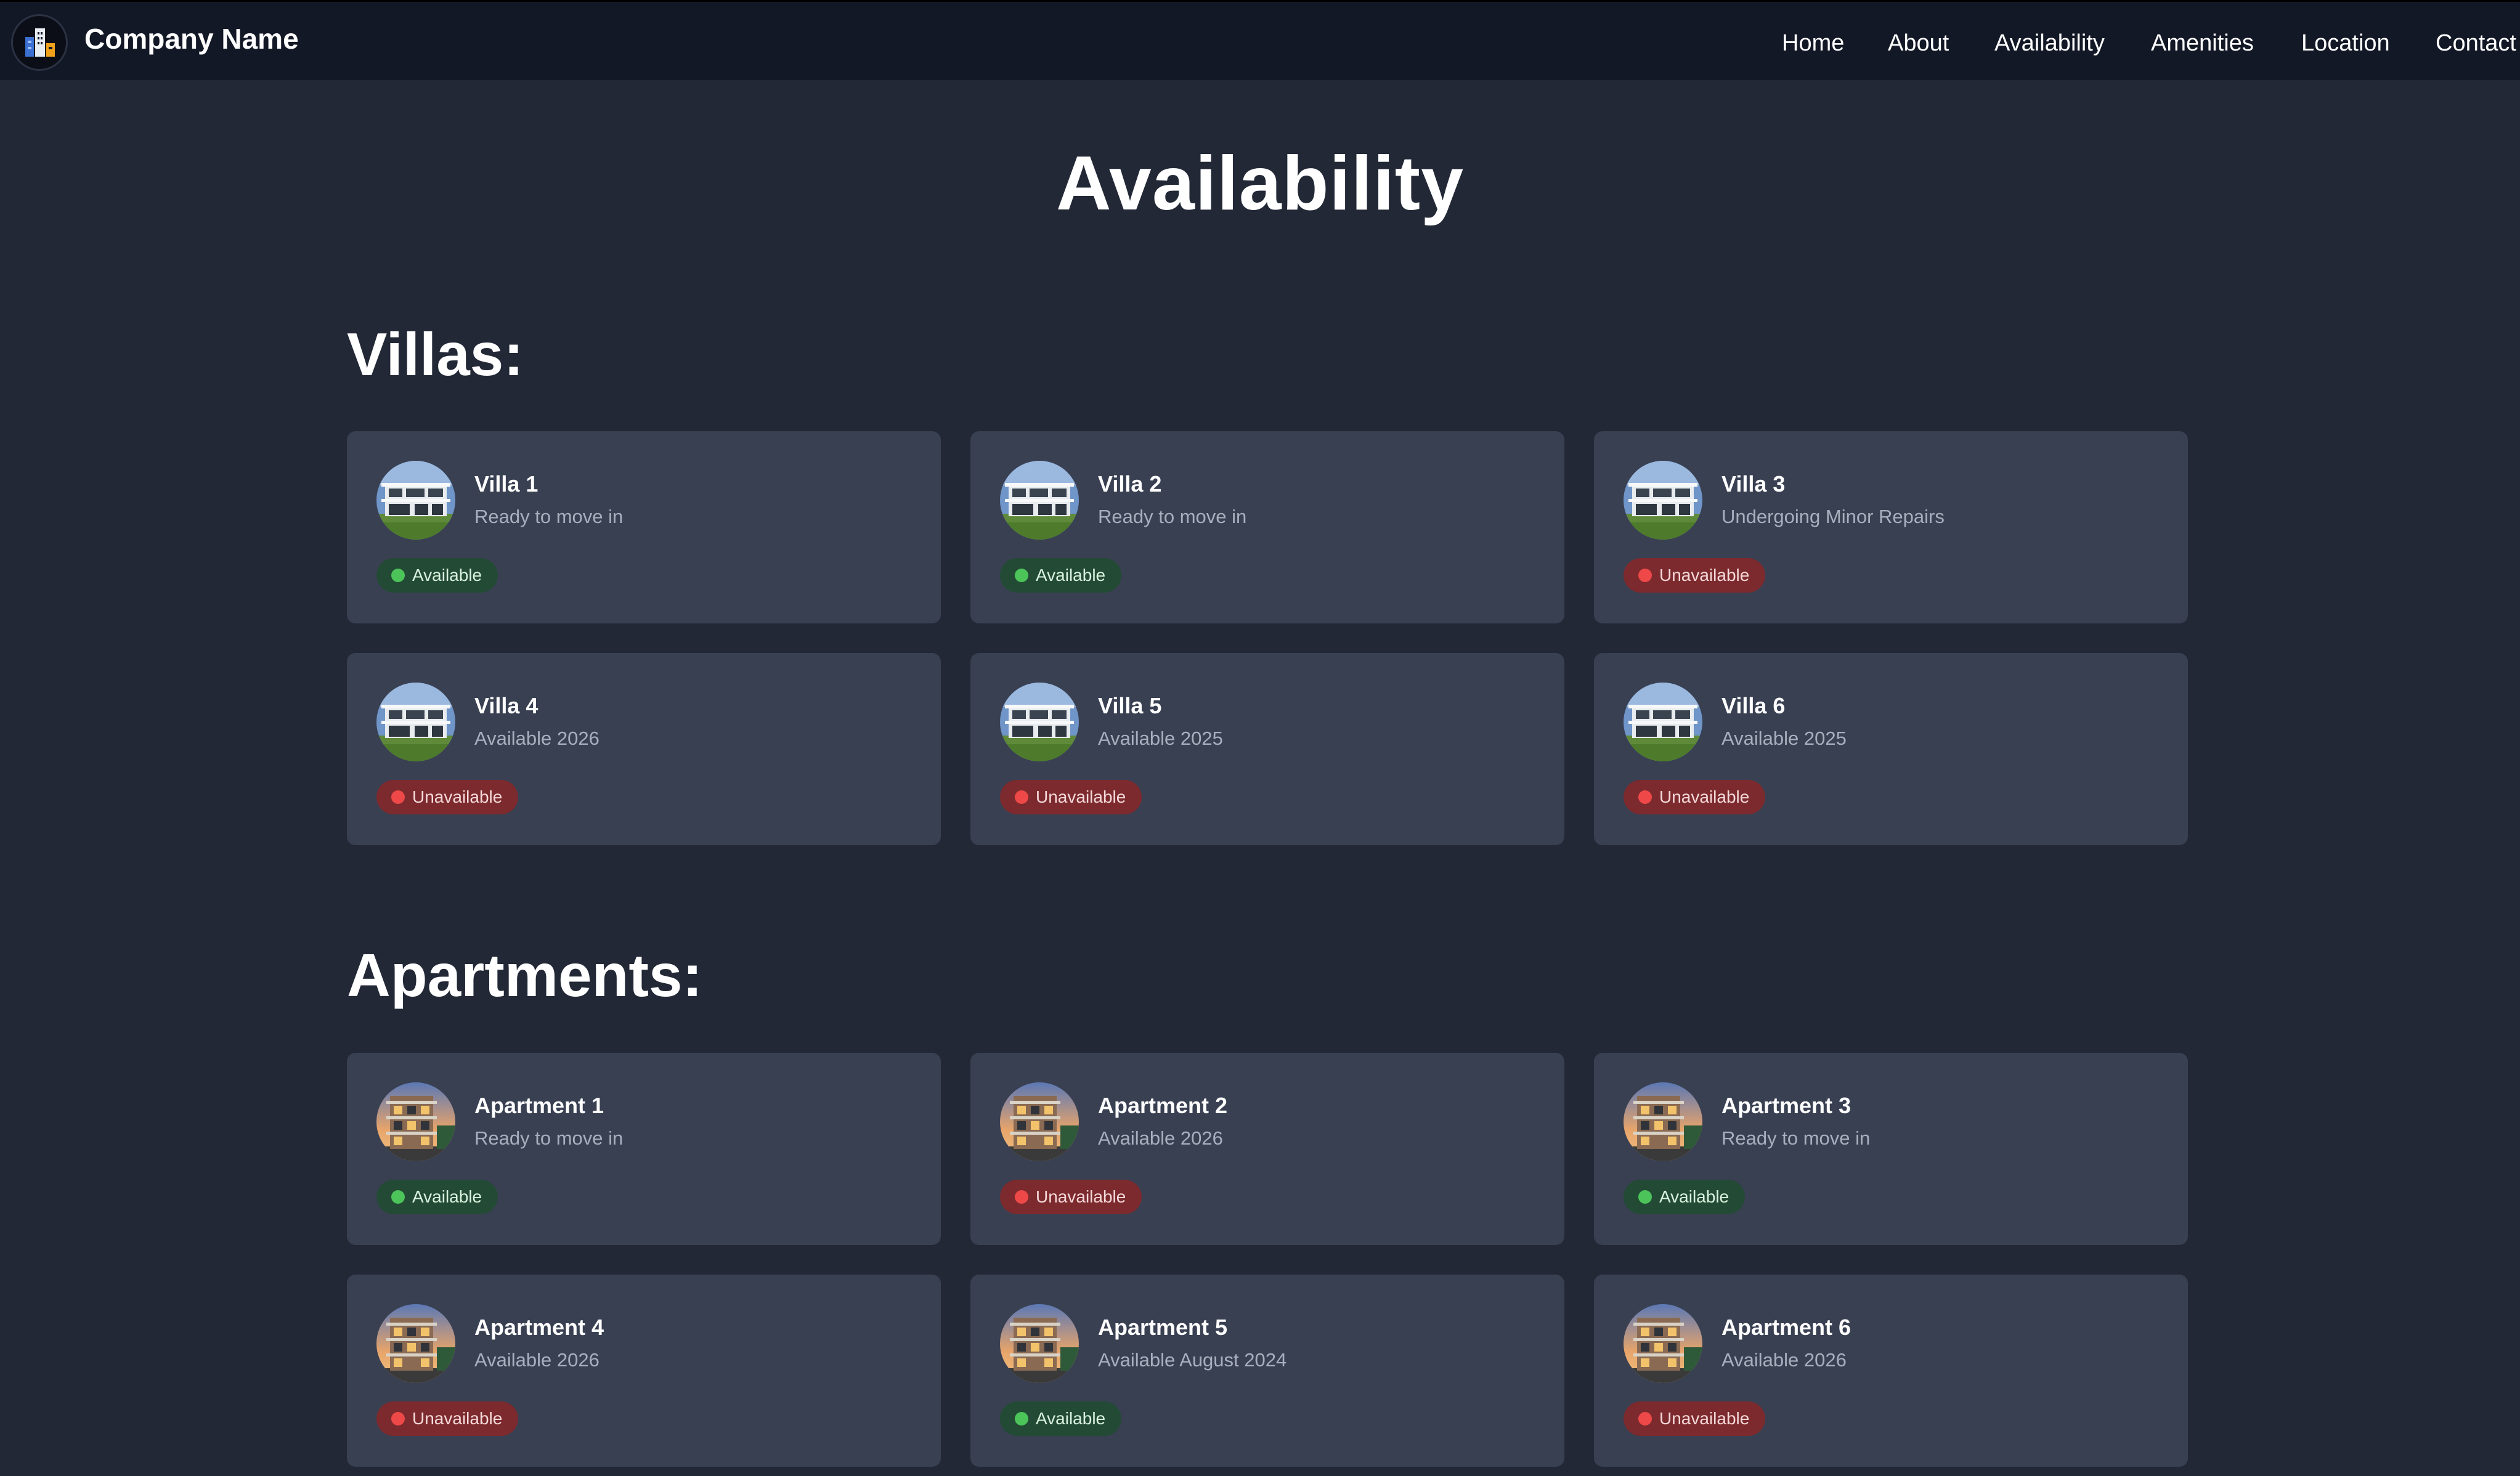 Image resolution: width=2520 pixels, height=1476 pixels. Describe the element at coordinates (1267, 527) in the screenshot. I see `villa-card: Villa 2 Ready to move in Available` at that location.